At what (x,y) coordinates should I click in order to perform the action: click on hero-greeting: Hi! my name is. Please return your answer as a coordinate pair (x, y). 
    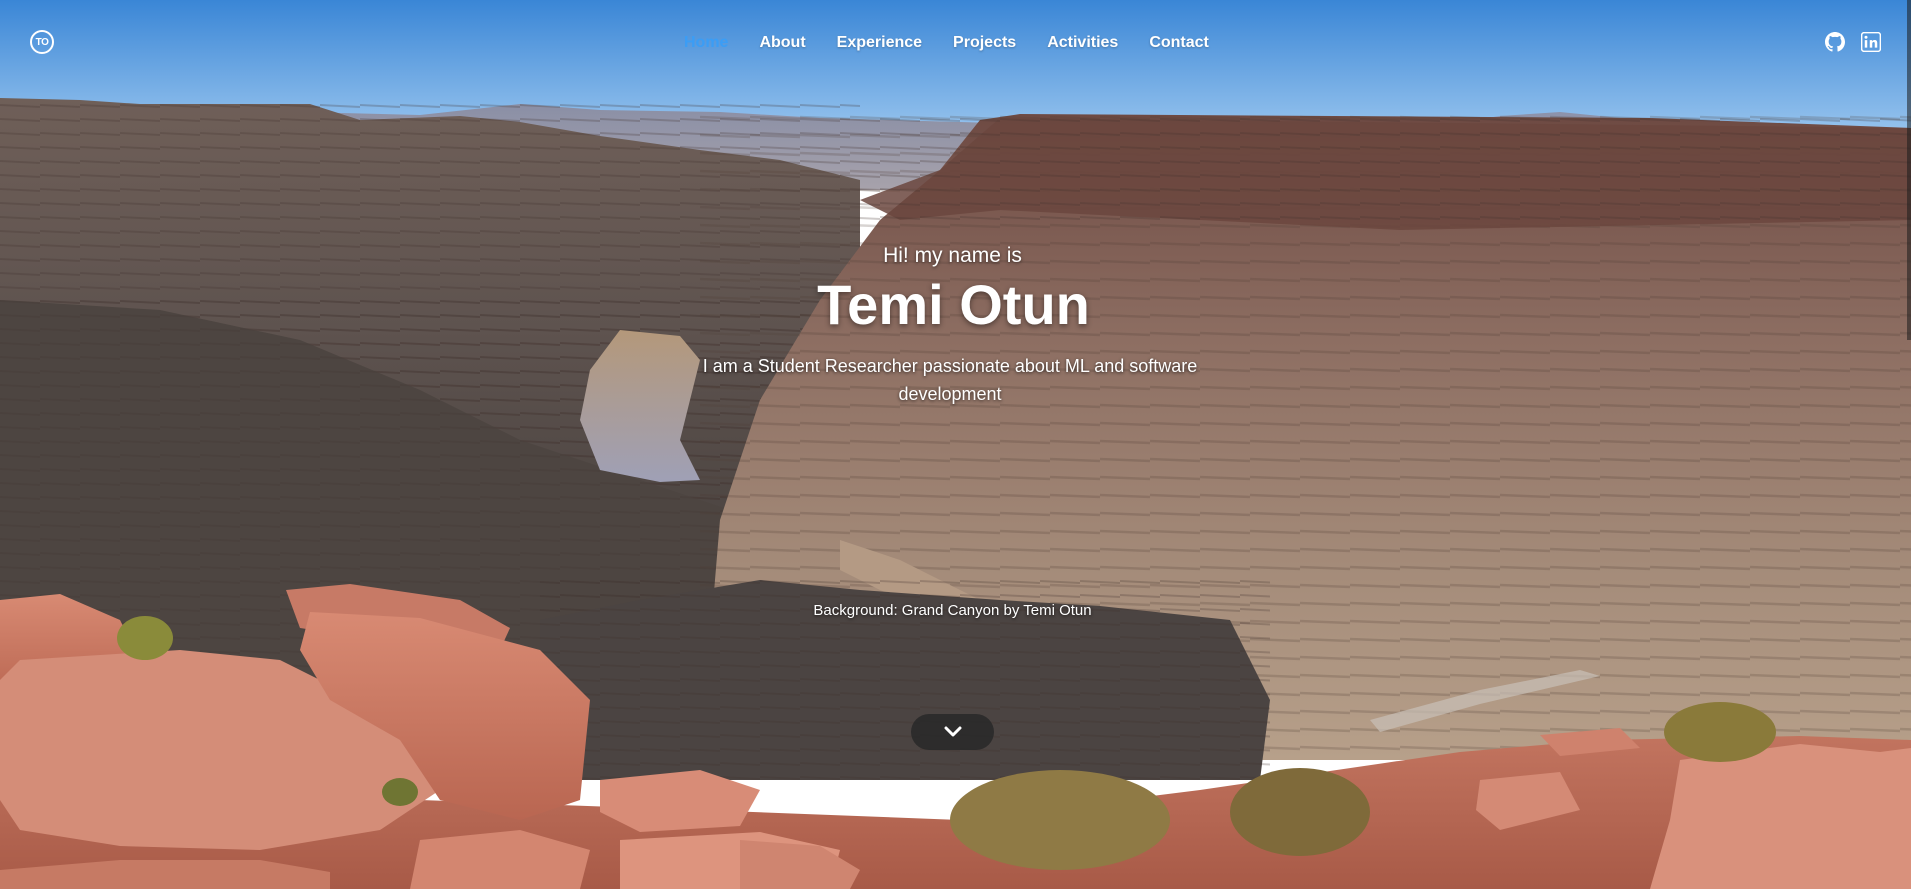
    Looking at the image, I should click on (952, 255).